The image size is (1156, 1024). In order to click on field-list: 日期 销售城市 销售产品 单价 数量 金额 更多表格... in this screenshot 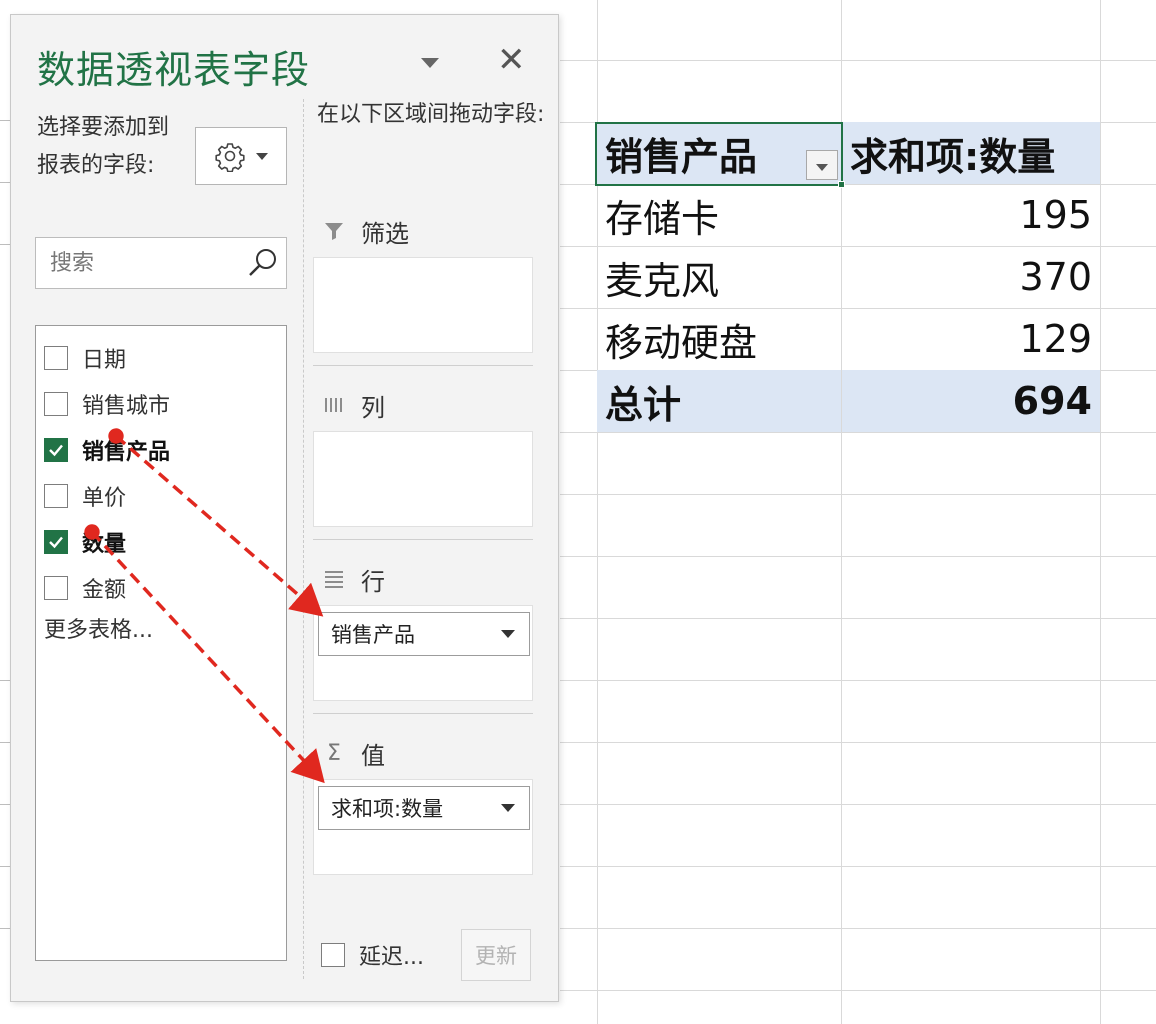, I will do `click(161, 643)`.